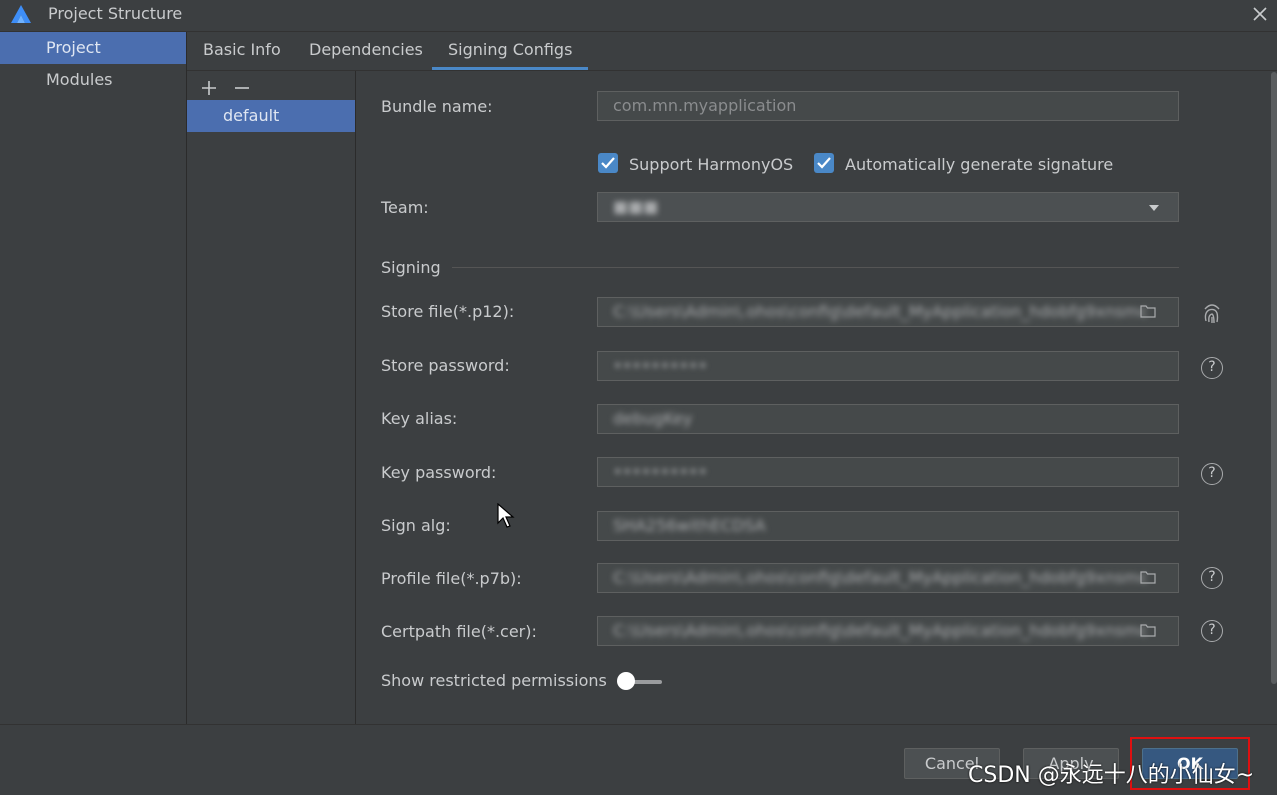 This screenshot has width=1277, height=795. I want to click on close-icon, so click(1260, 14).